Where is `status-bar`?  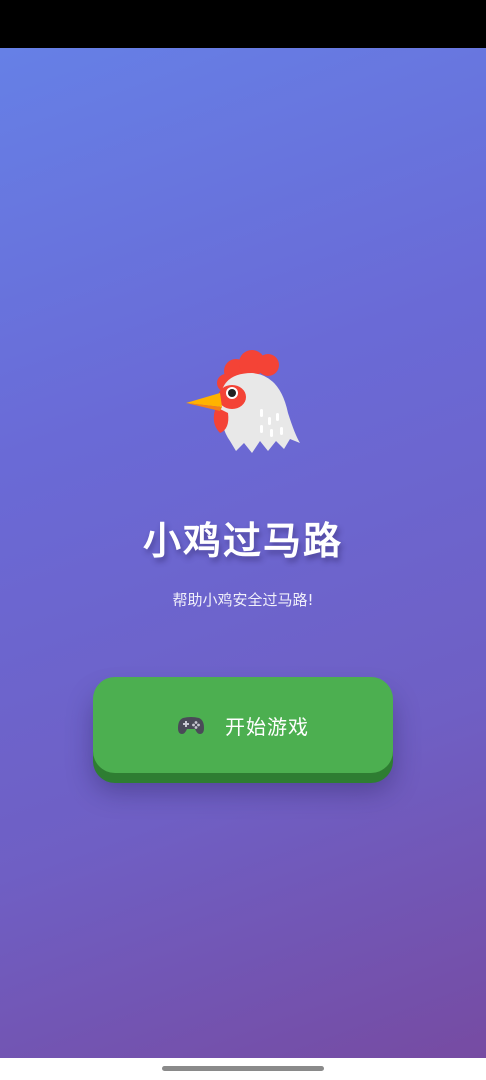
status-bar is located at coordinates (243, 24).